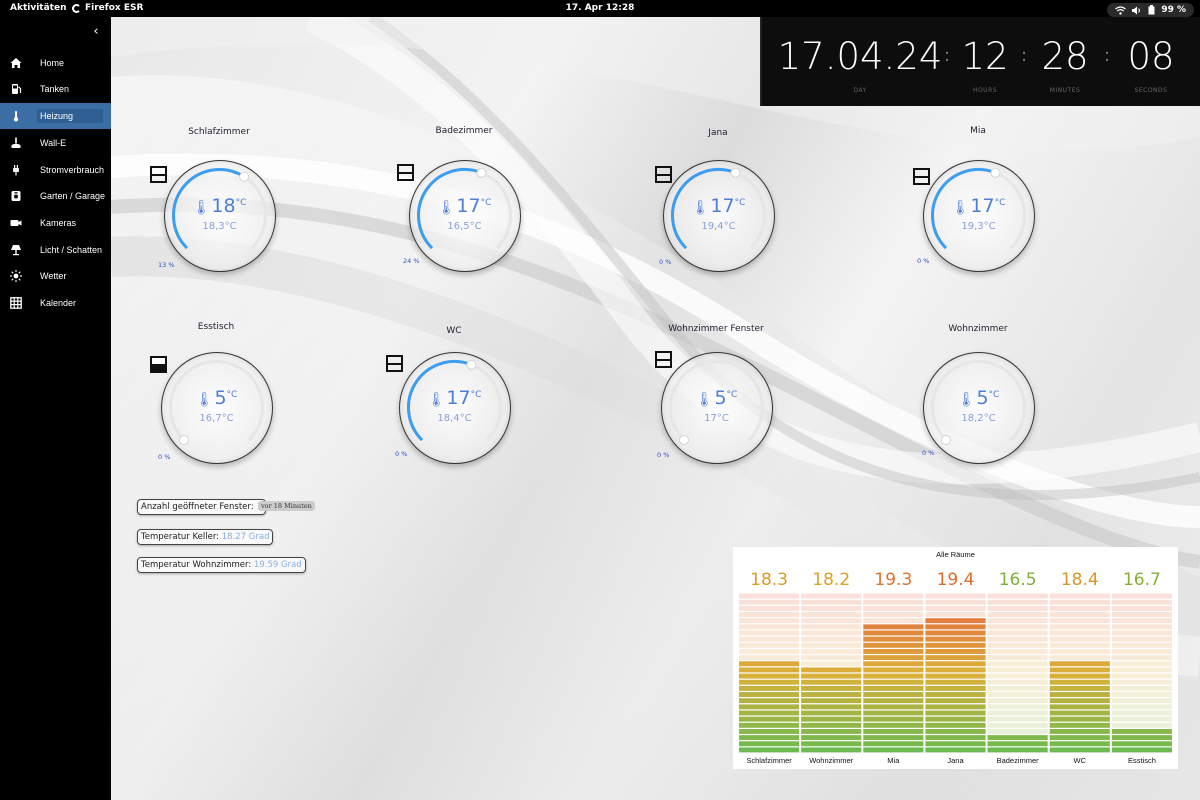 The width and height of the screenshot is (1200, 800). What do you see at coordinates (55, 170) in the screenshot?
I see `sidebar-item-stromverbrauch: Stromverbrauch` at bounding box center [55, 170].